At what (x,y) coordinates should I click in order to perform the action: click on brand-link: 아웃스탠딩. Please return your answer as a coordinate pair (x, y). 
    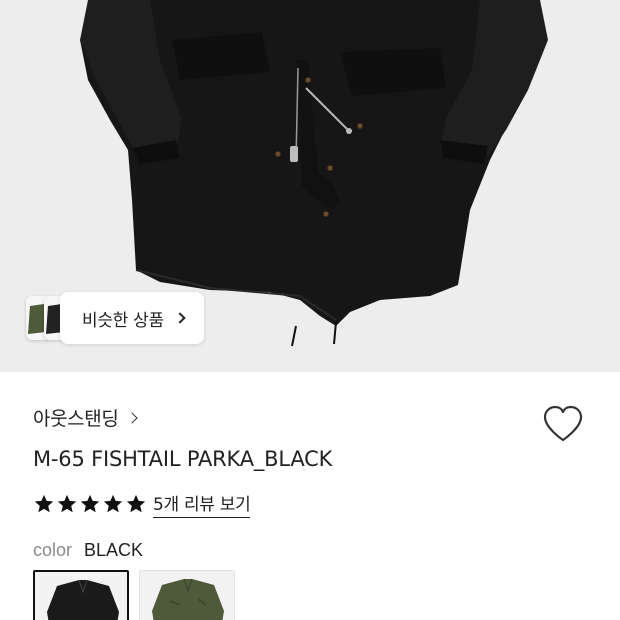
    Looking at the image, I should click on (86, 417).